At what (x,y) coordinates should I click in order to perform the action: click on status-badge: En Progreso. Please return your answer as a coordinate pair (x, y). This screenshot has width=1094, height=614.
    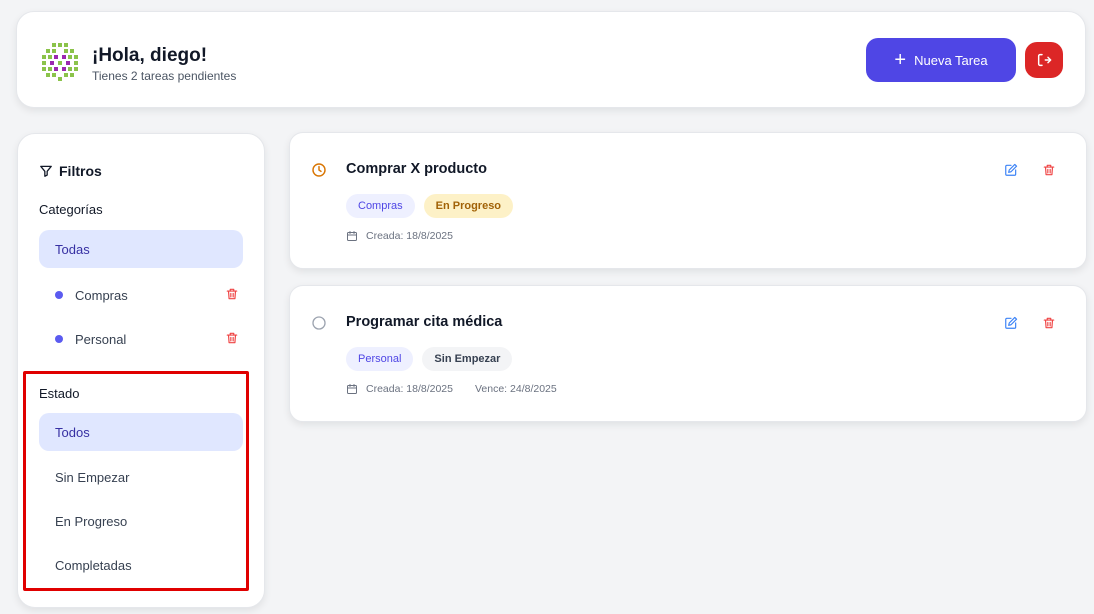
    Looking at the image, I should click on (468, 206).